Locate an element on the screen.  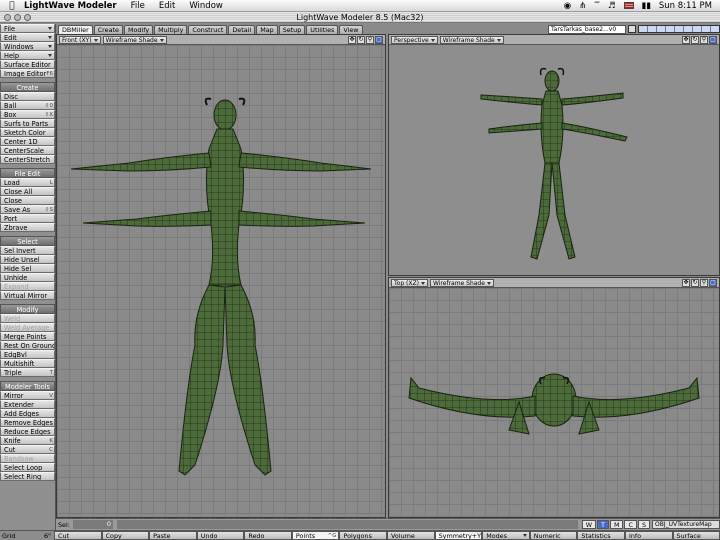
reduce-edges-button: Reduce Edges is located at coordinates (27, 431).